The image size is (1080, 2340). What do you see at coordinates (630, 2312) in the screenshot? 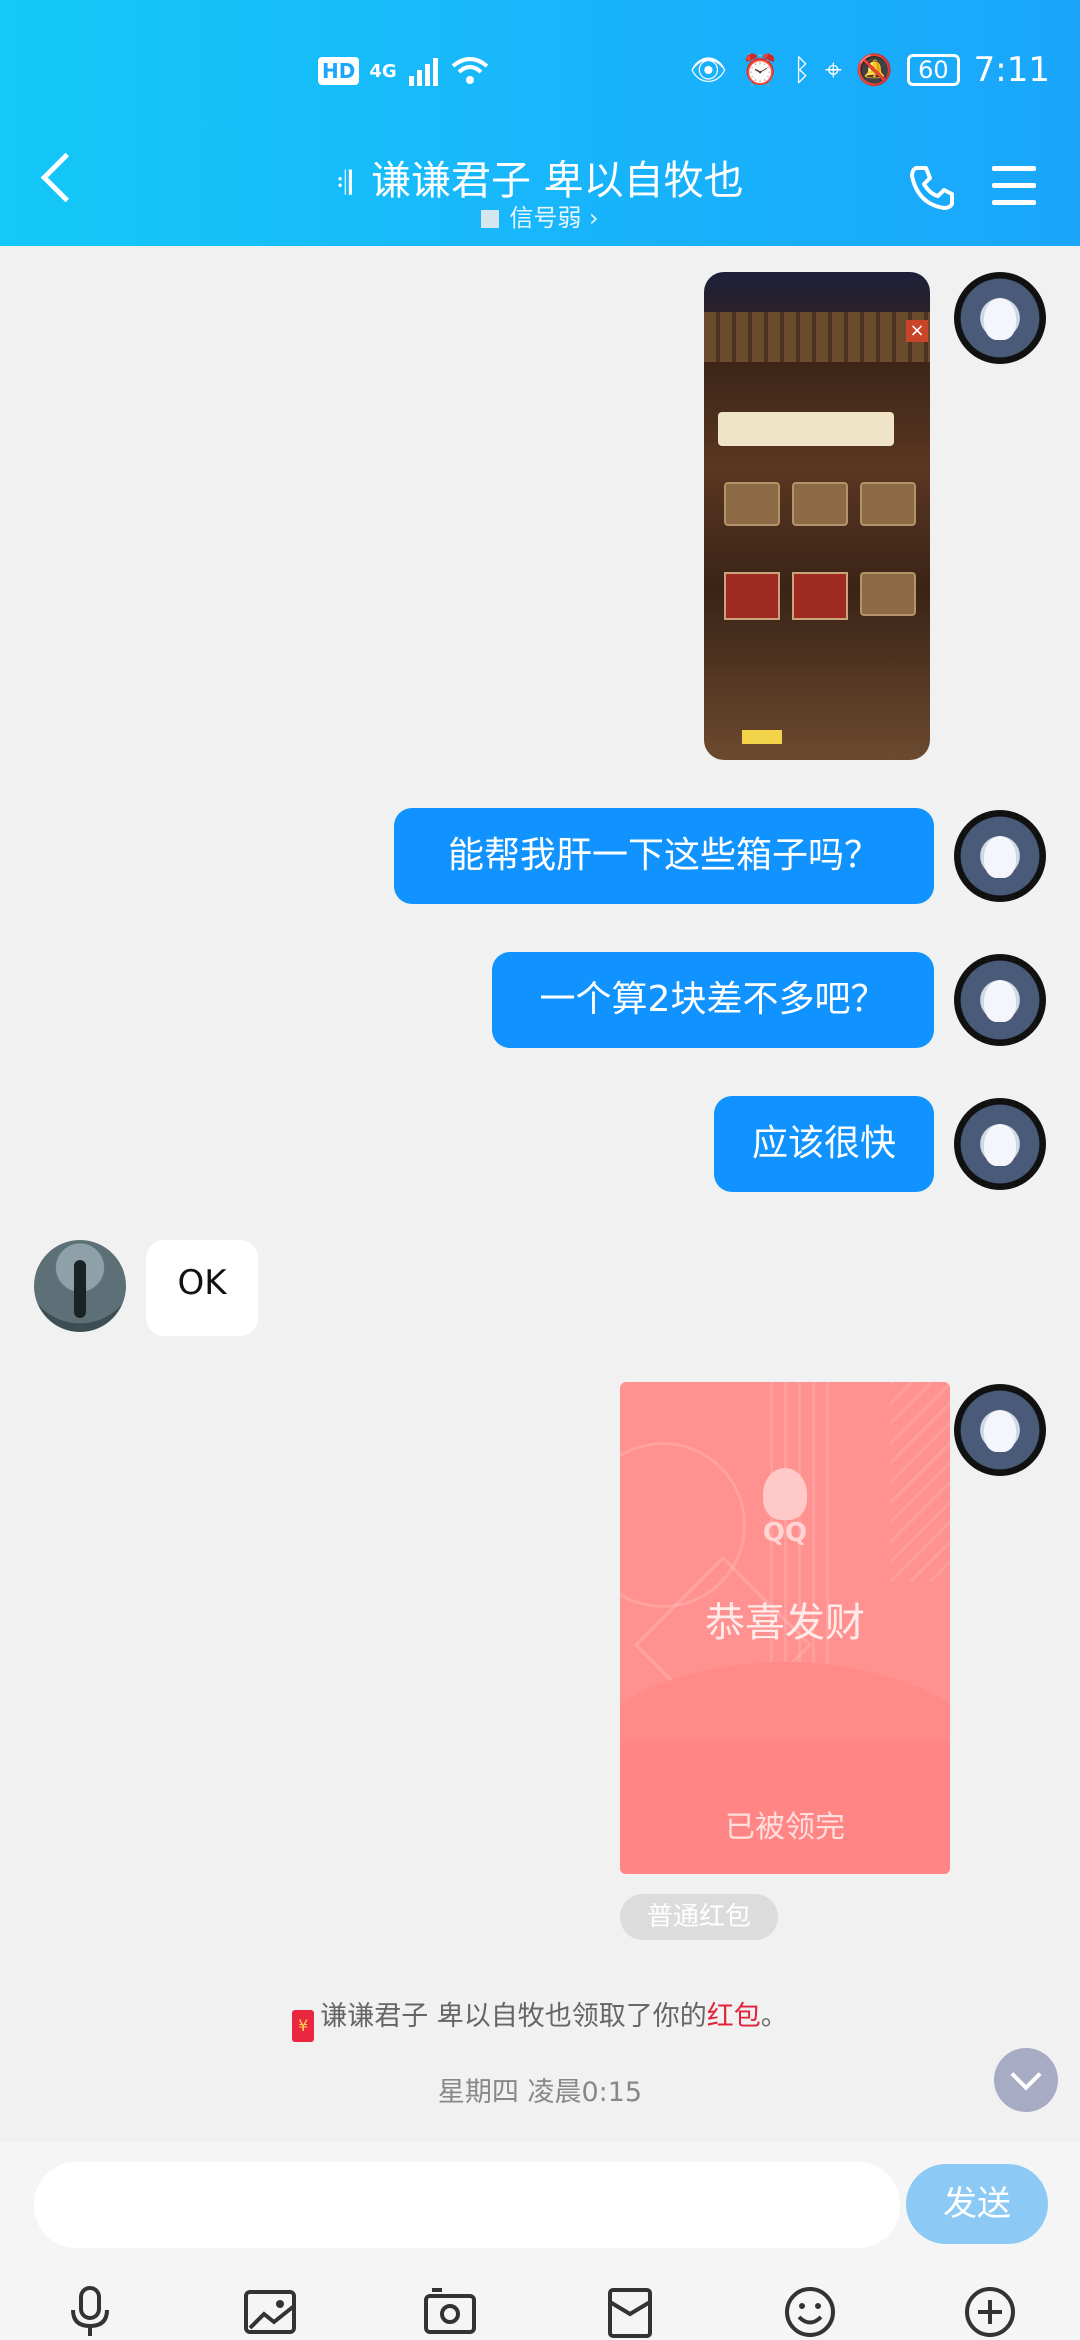
I see `file-icon` at bounding box center [630, 2312].